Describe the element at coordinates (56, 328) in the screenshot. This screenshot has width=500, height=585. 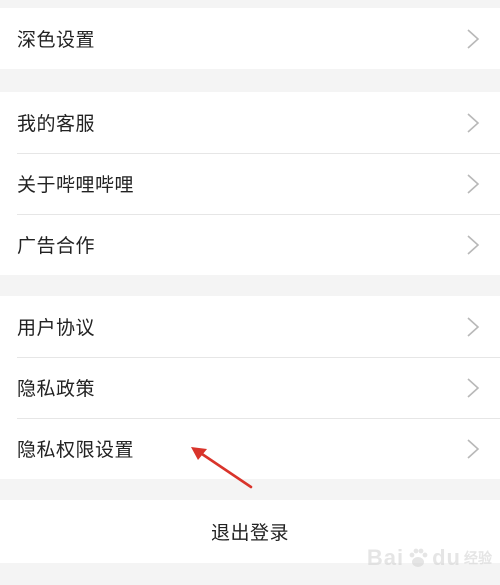
I see `row-label: 用户协议` at that location.